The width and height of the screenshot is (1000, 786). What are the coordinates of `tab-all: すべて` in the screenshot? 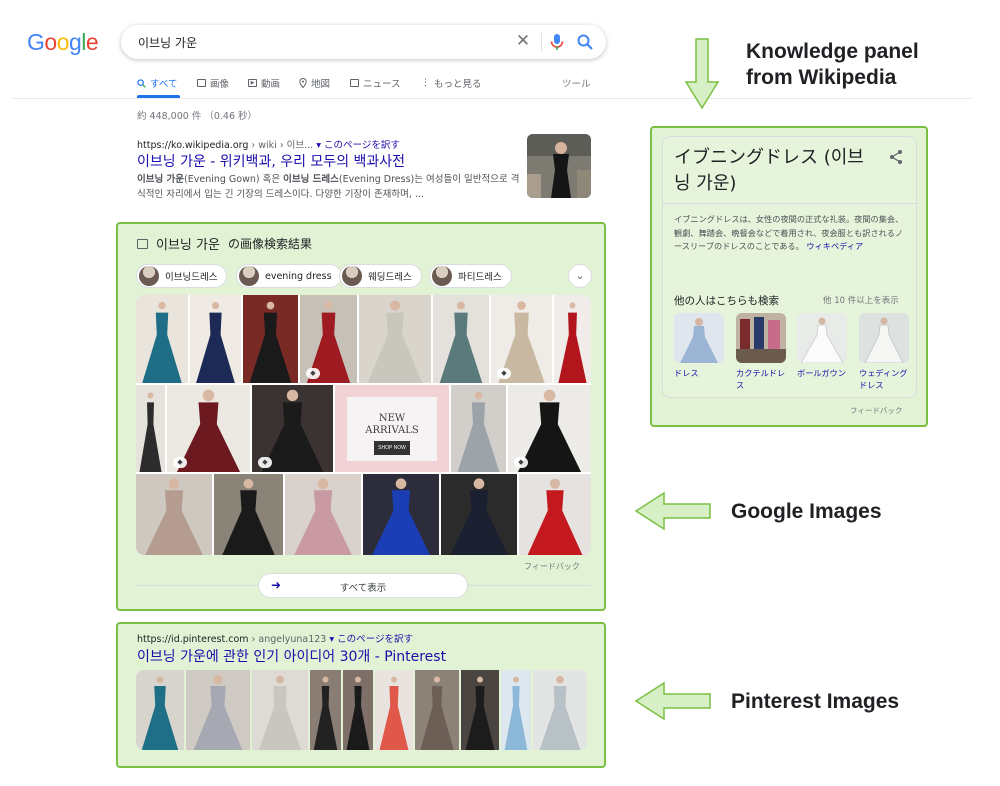 It's located at (157, 83).